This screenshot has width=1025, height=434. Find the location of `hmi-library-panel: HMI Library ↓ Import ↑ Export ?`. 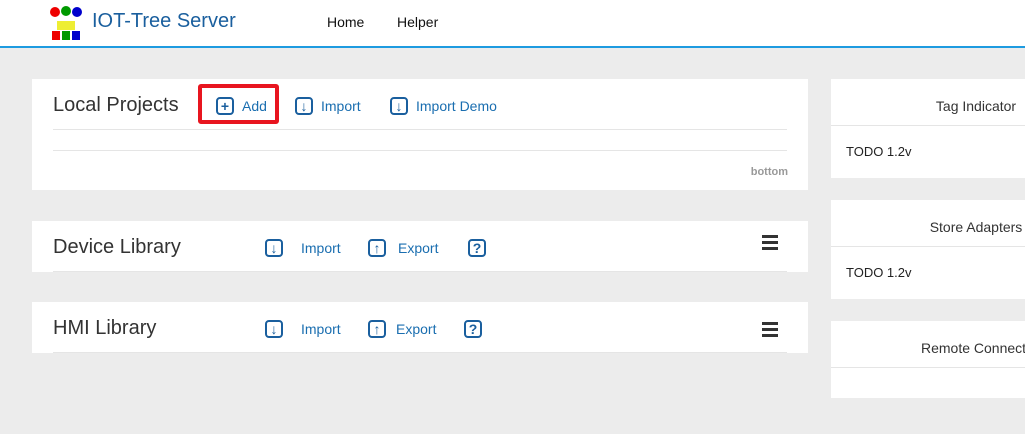

hmi-library-panel: HMI Library ↓ Import ↑ Export ? is located at coordinates (420, 327).